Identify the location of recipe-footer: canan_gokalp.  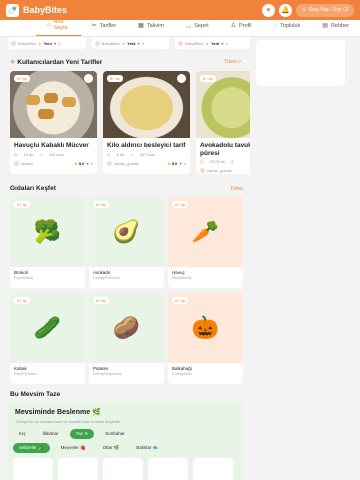
(223, 168).